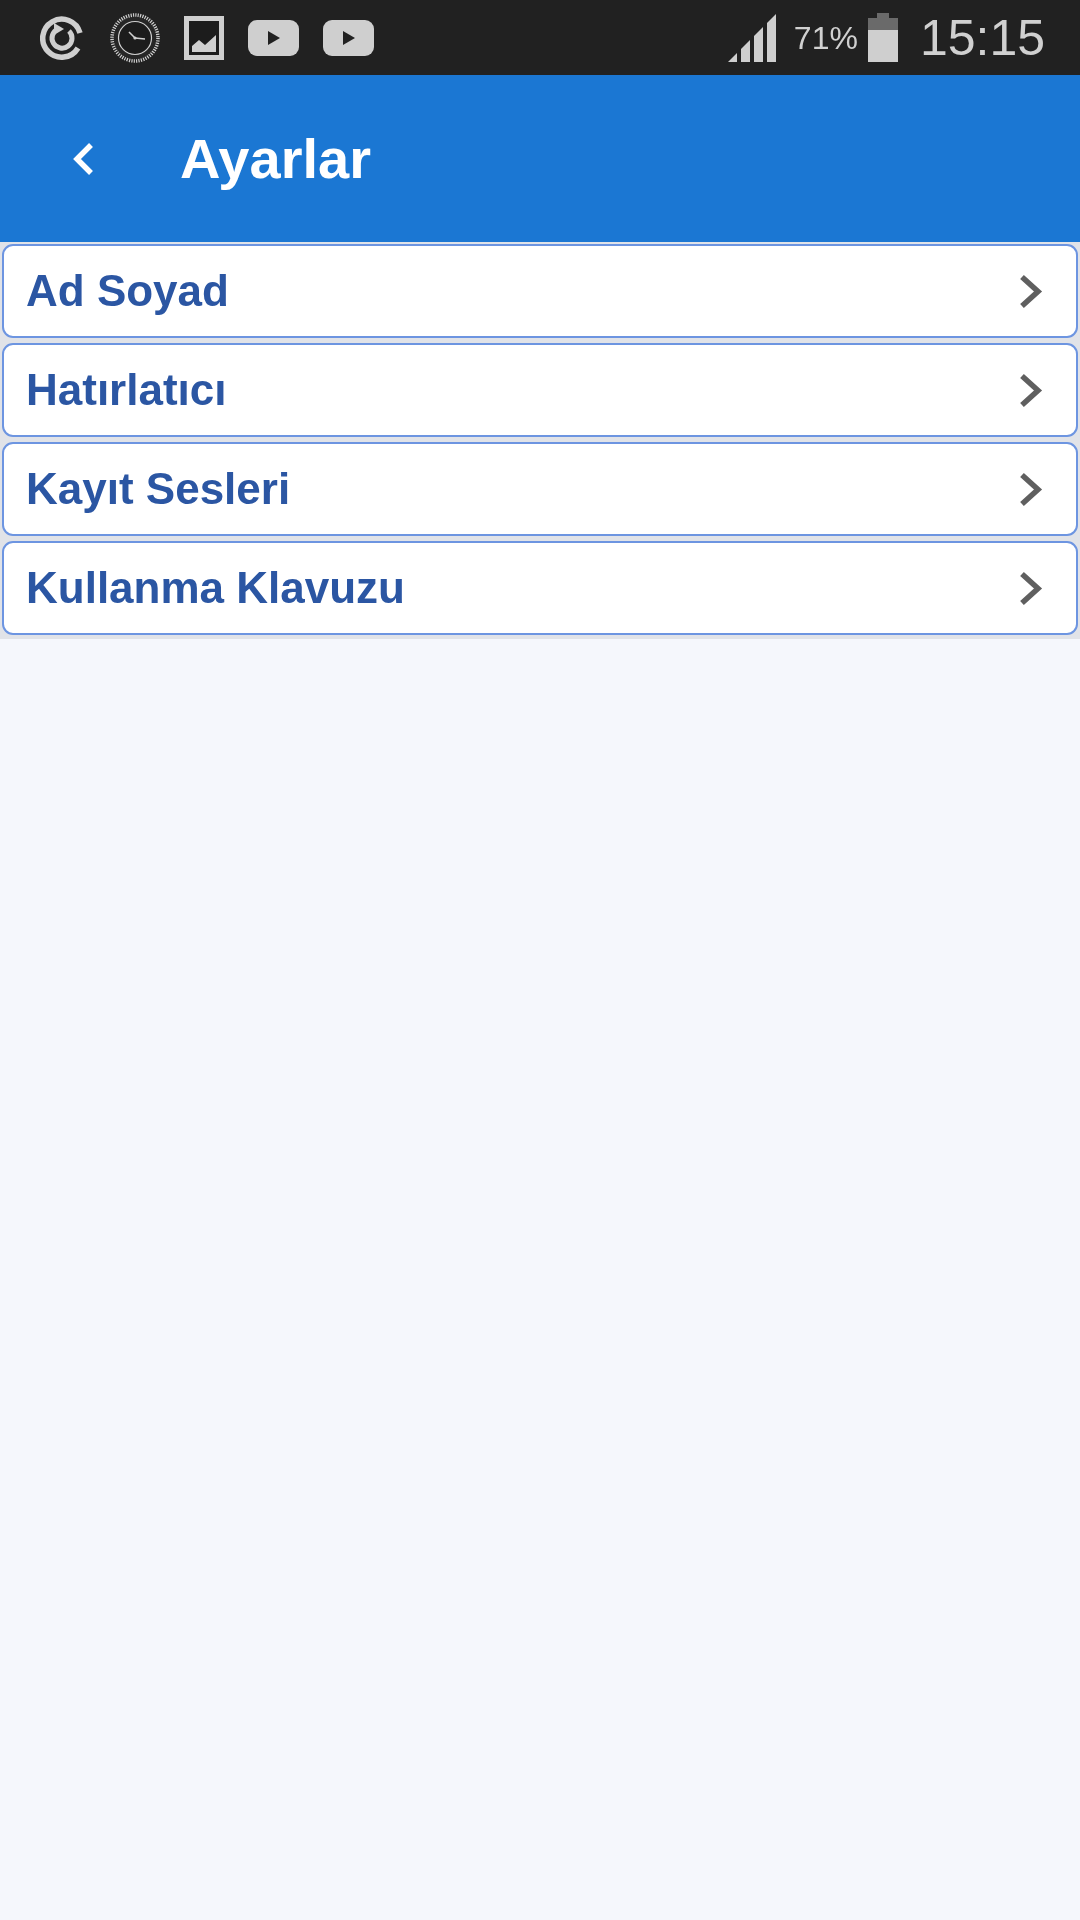 The height and width of the screenshot is (1920, 1080). What do you see at coordinates (540, 291) in the screenshot?
I see `settings-item: Ad Soyad` at bounding box center [540, 291].